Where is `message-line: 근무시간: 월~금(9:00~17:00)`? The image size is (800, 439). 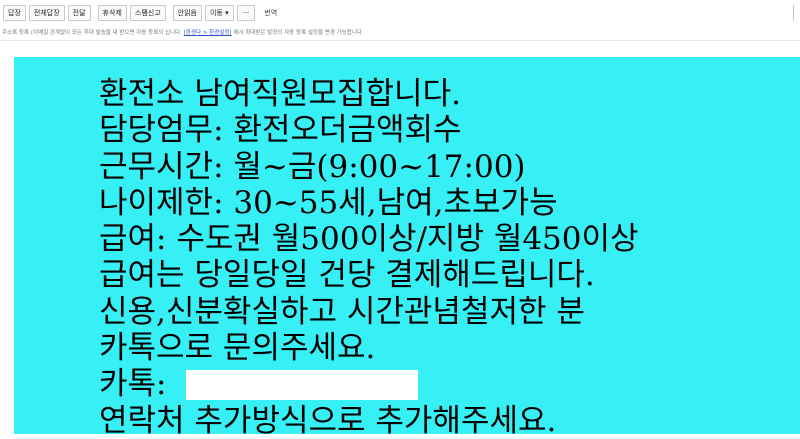 message-line: 근무시간: 월~금(9:00~17:00) is located at coordinates (312, 166).